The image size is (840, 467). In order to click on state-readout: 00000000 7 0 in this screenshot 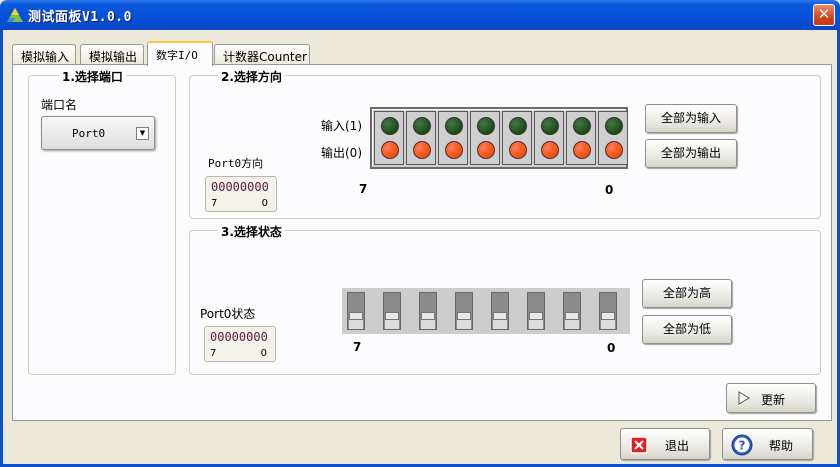, I will do `click(240, 344)`.